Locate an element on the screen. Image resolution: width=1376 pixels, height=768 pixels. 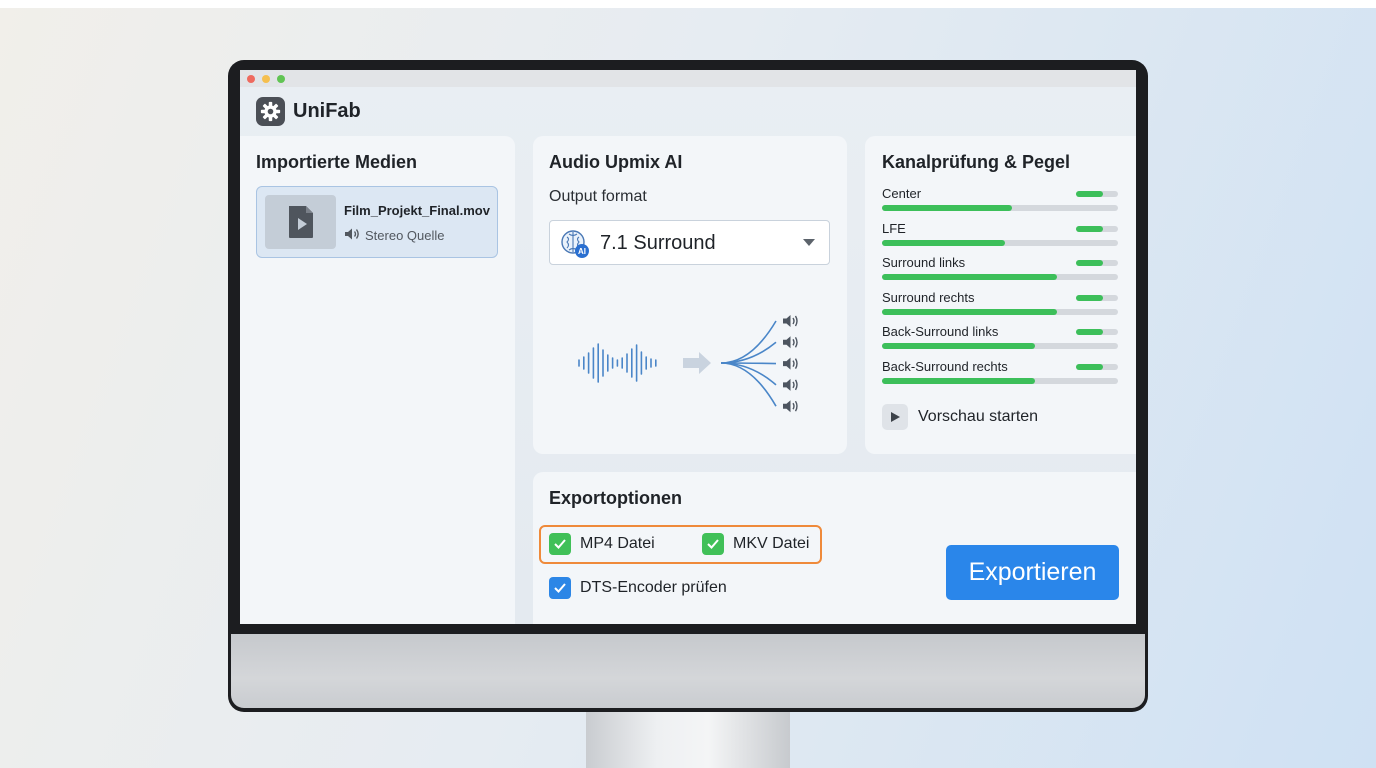
gear-icon is located at coordinates (270, 111).